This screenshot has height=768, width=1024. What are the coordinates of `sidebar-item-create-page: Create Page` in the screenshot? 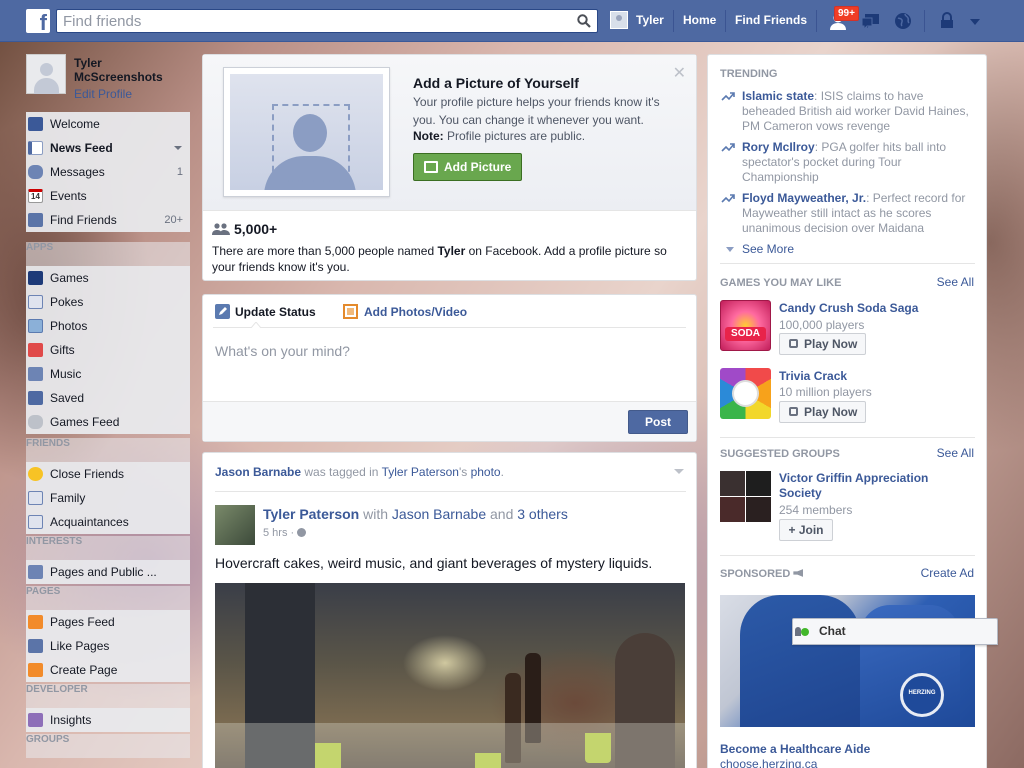 It's located at (108, 670).